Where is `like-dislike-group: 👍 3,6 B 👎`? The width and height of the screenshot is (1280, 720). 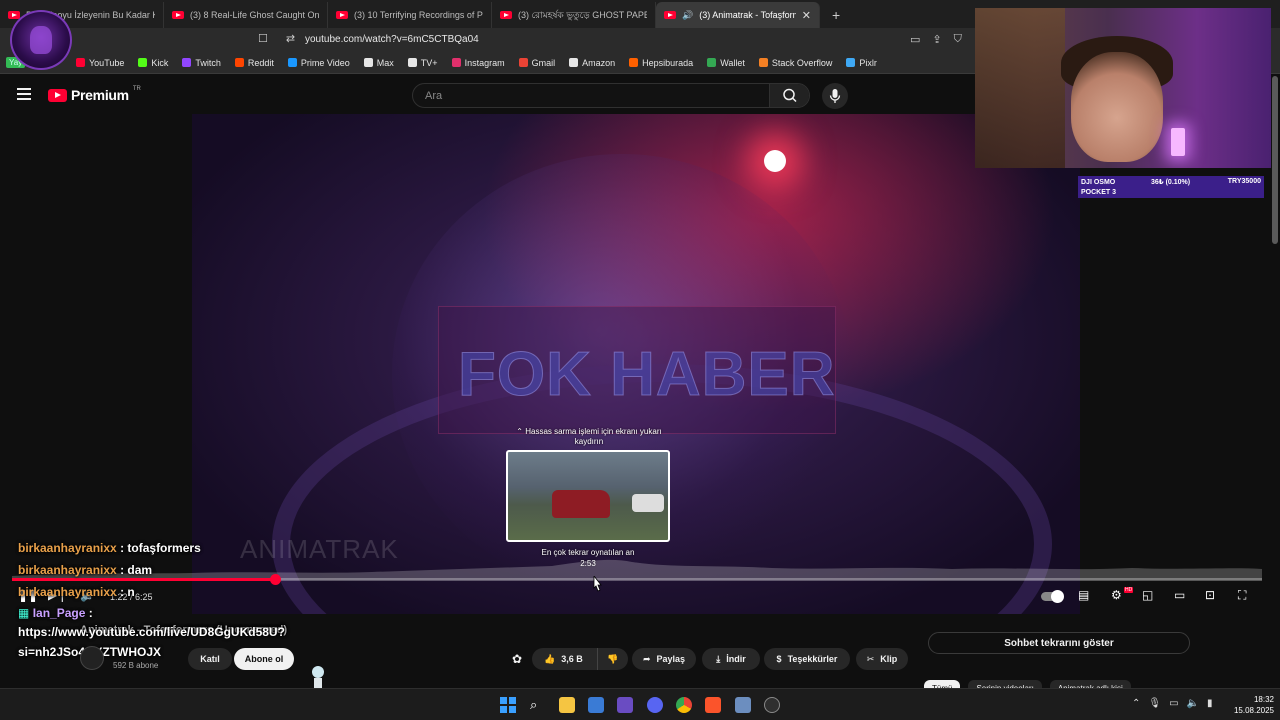 like-dislike-group: 👍 3,6 B 👎 is located at coordinates (580, 659).